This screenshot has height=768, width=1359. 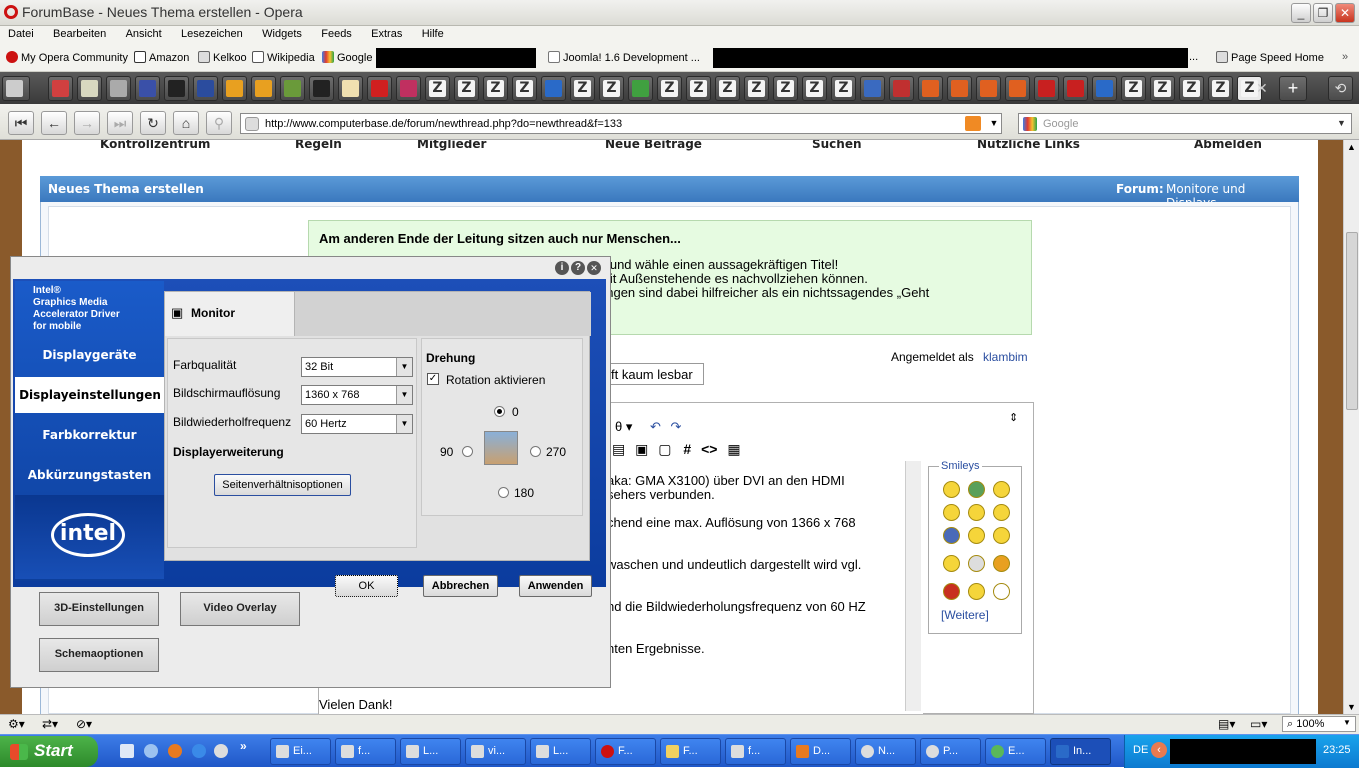 What do you see at coordinates (656, 374) in the screenshot?
I see `thread-title-input: ft kaum lesbar` at bounding box center [656, 374].